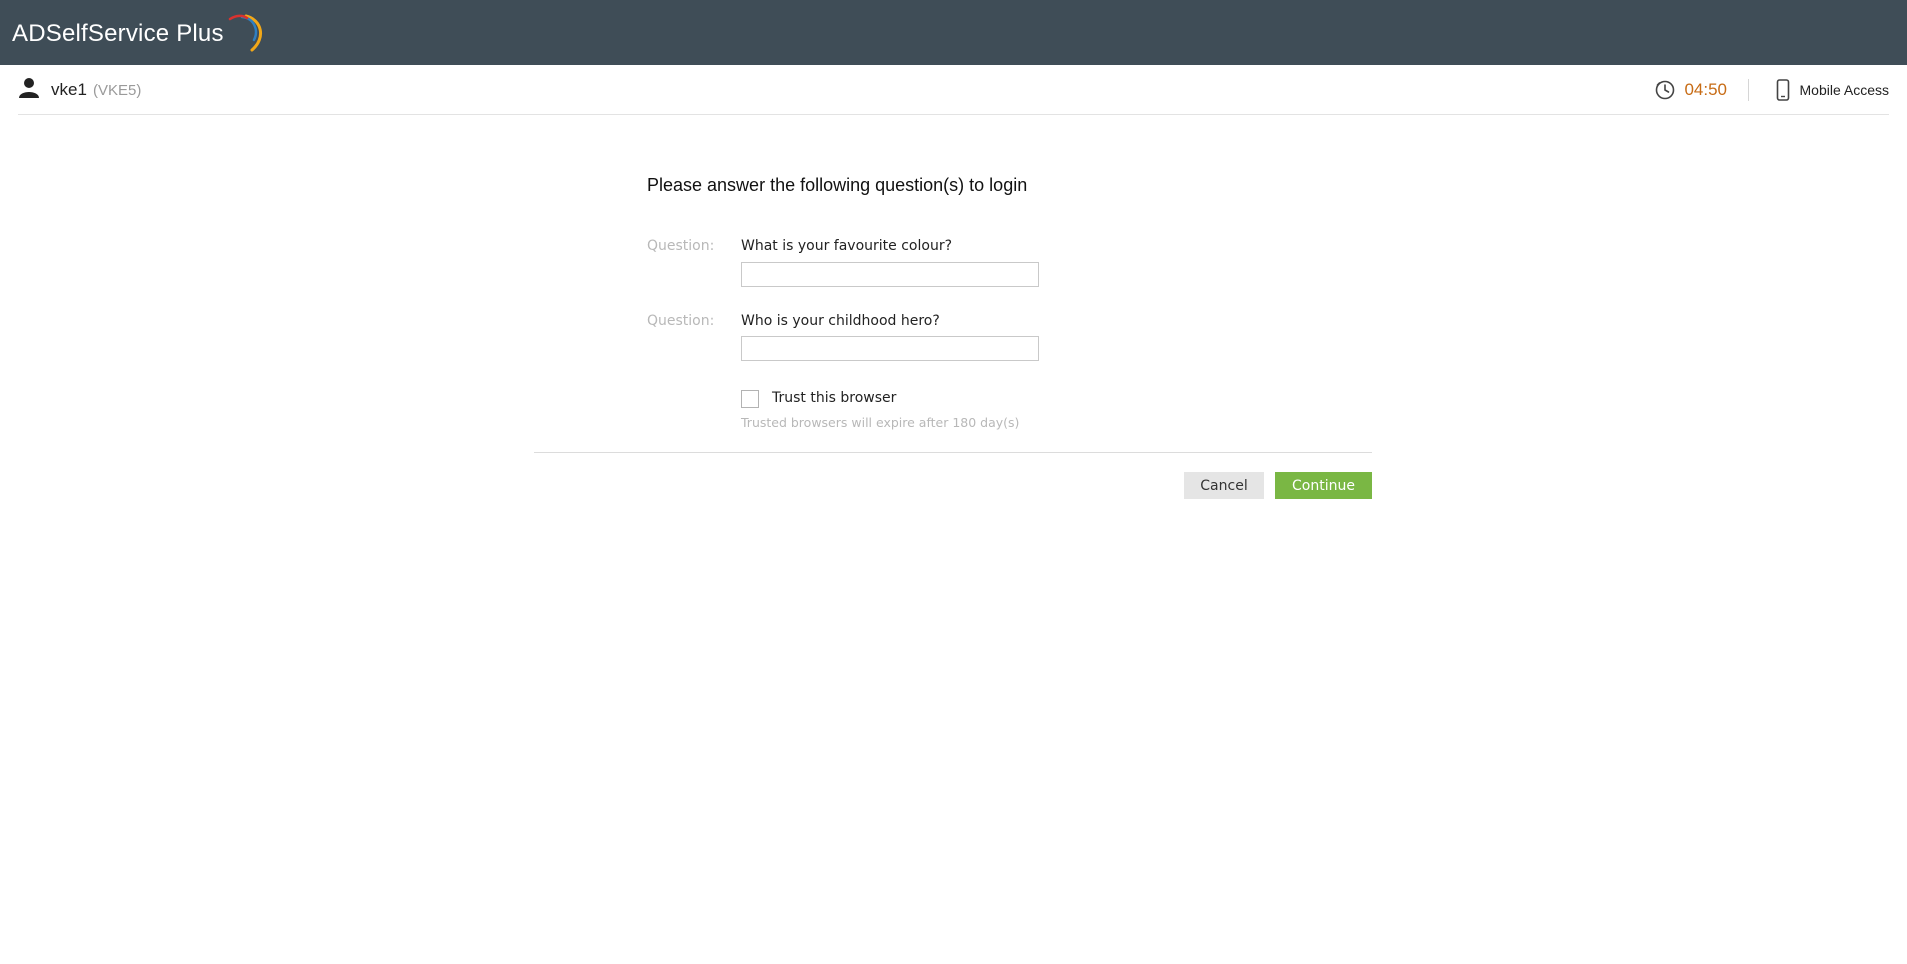 The image size is (1907, 964). I want to click on mobile-access-label: Mobile Access, so click(1844, 90).